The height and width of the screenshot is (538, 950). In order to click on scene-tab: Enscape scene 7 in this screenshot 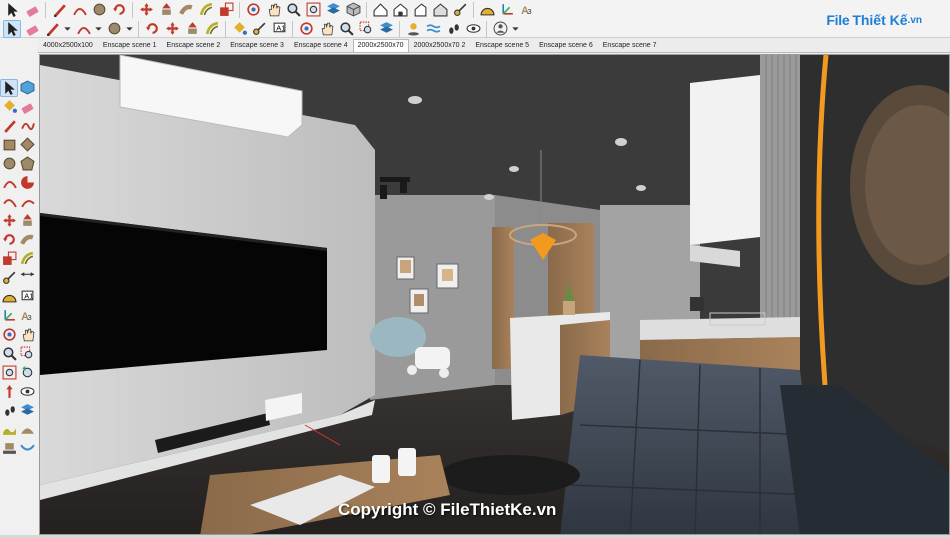, I will do `click(630, 45)`.